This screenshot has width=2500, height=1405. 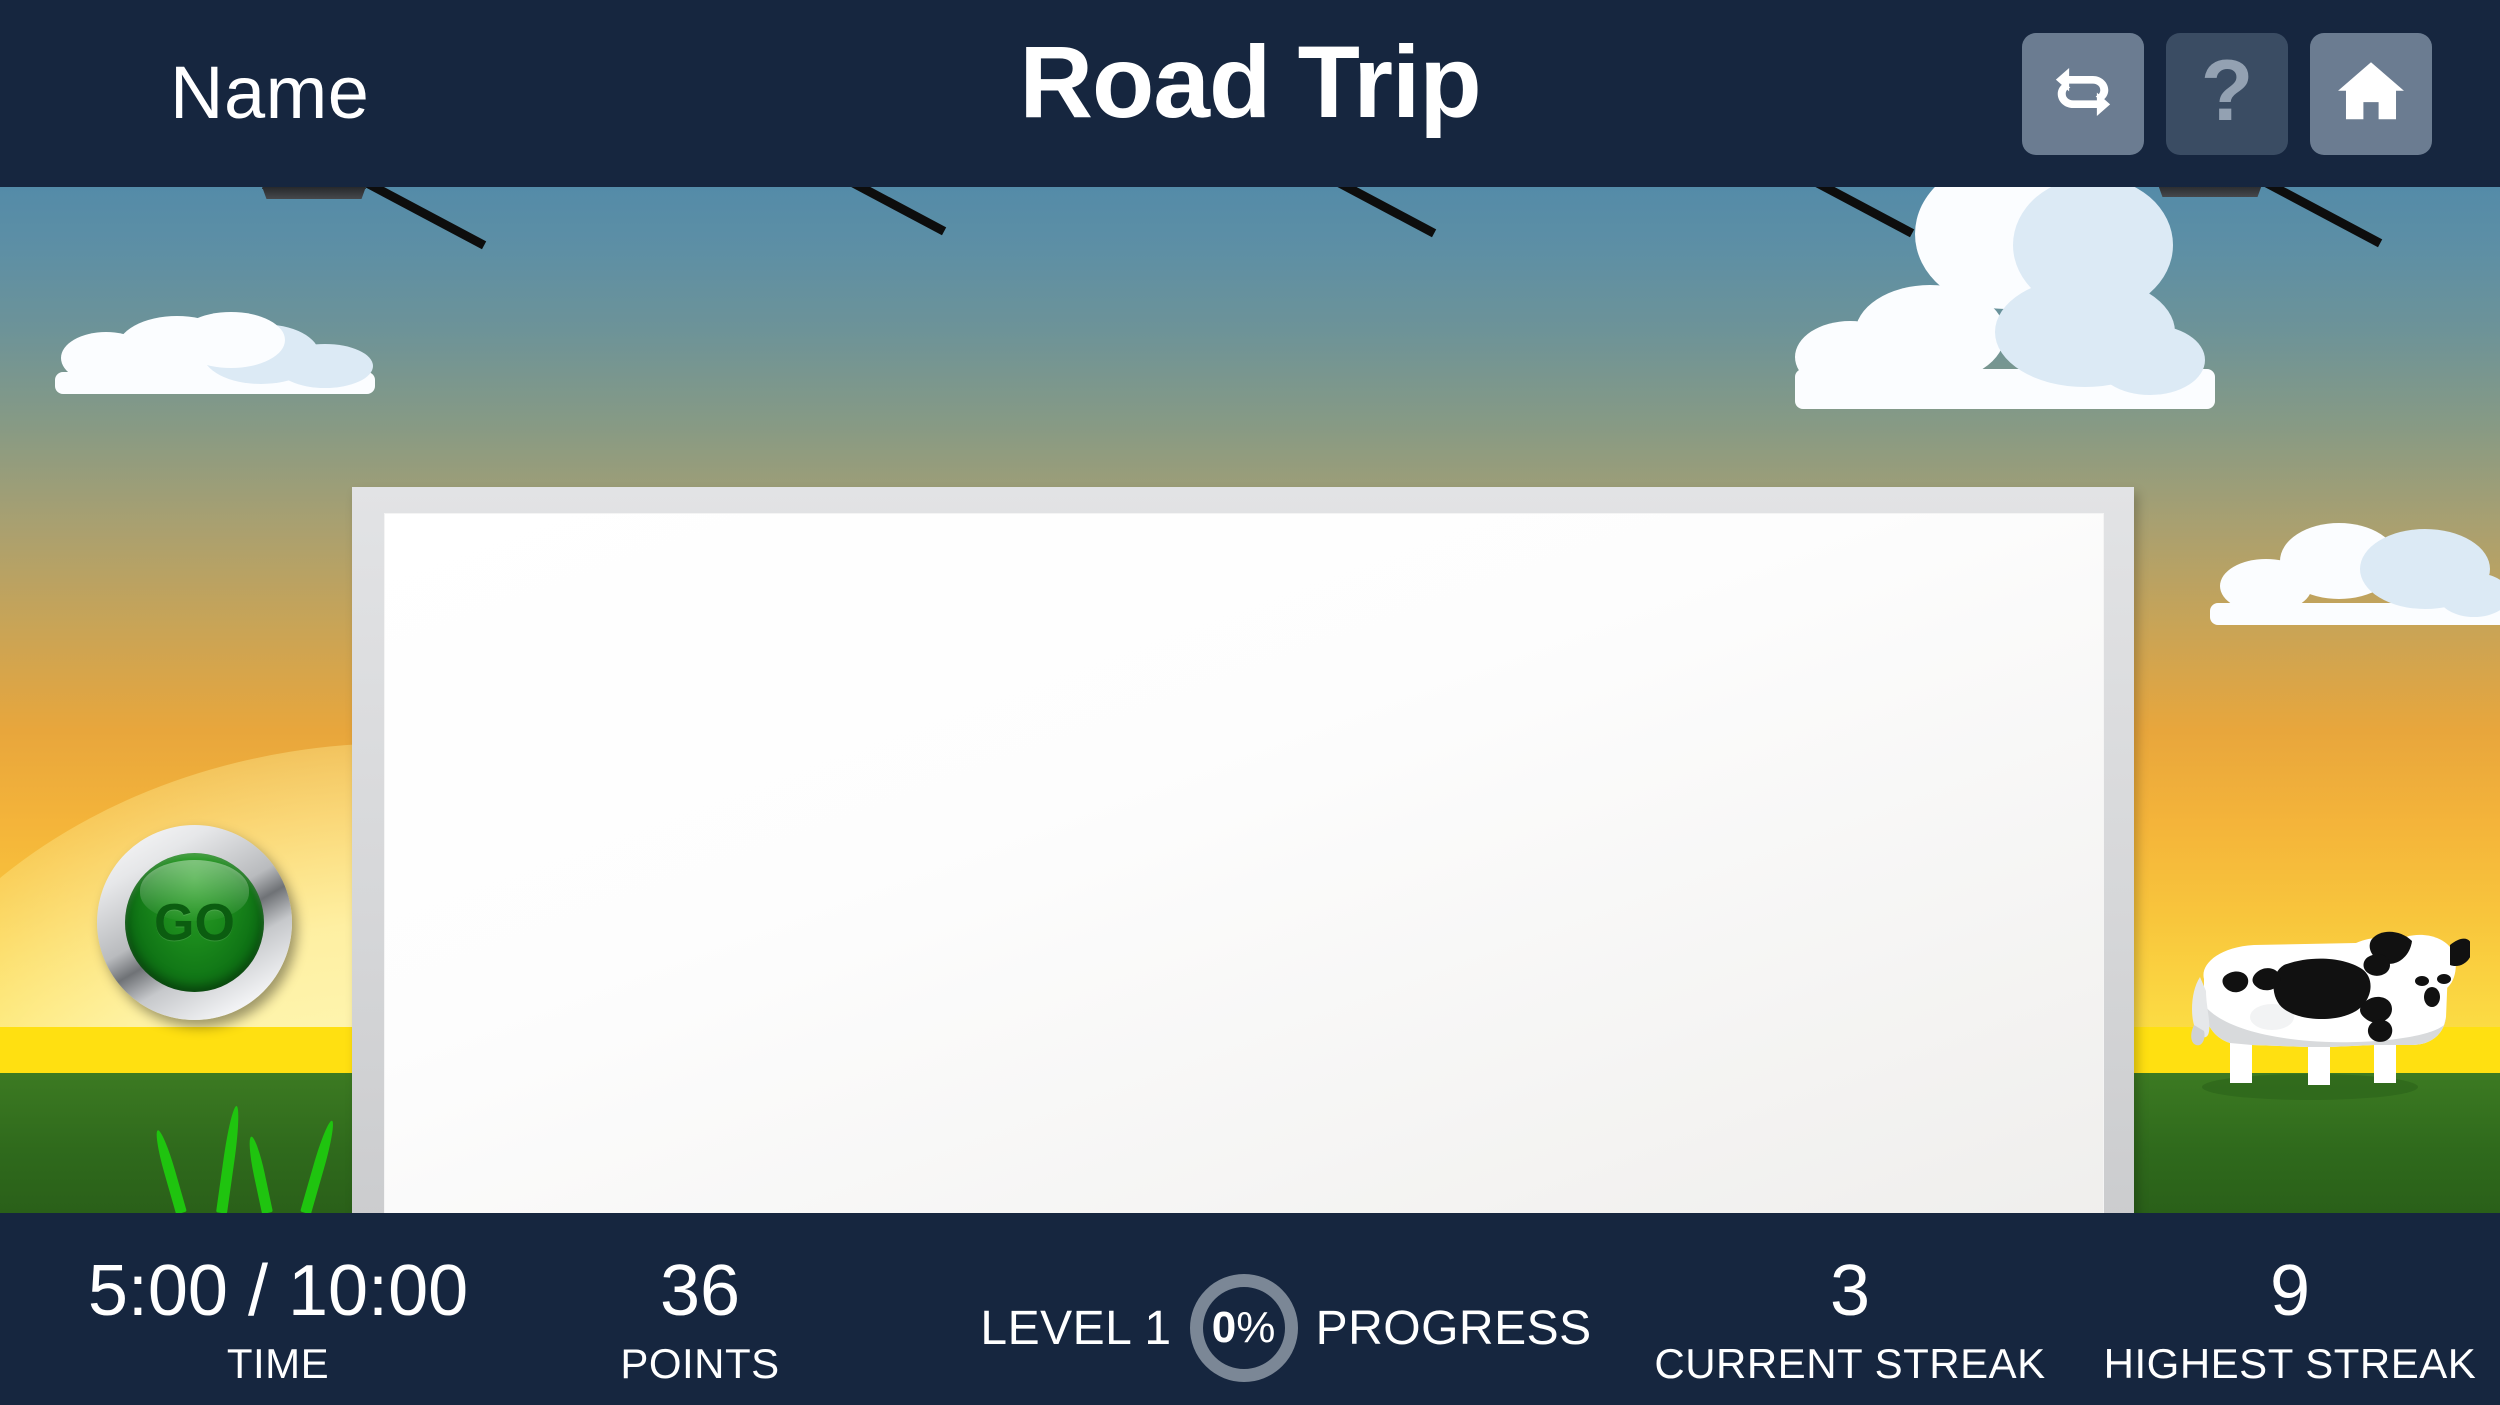 I want to click on progress-percent: 0%, so click(x=1244, y=1328).